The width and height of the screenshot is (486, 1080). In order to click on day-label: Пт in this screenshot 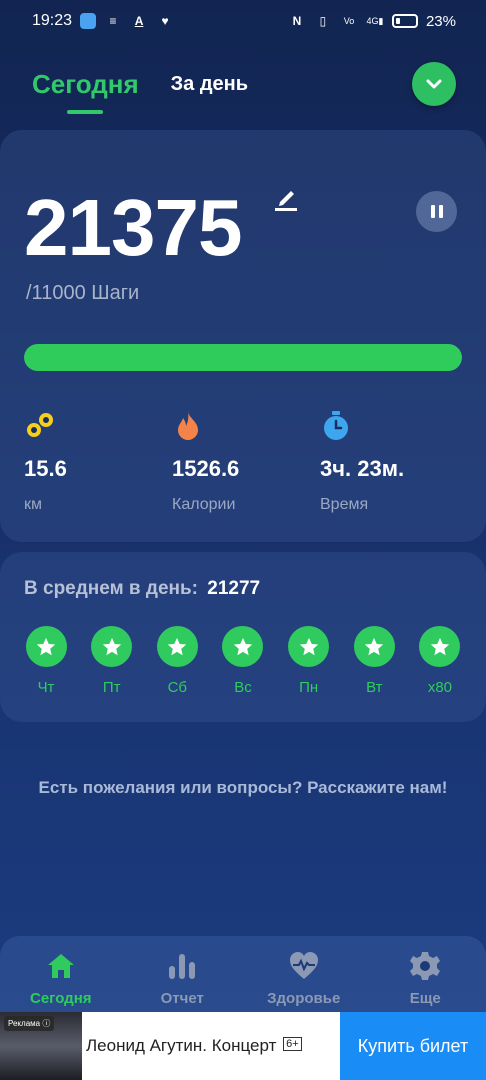, I will do `click(111, 687)`.